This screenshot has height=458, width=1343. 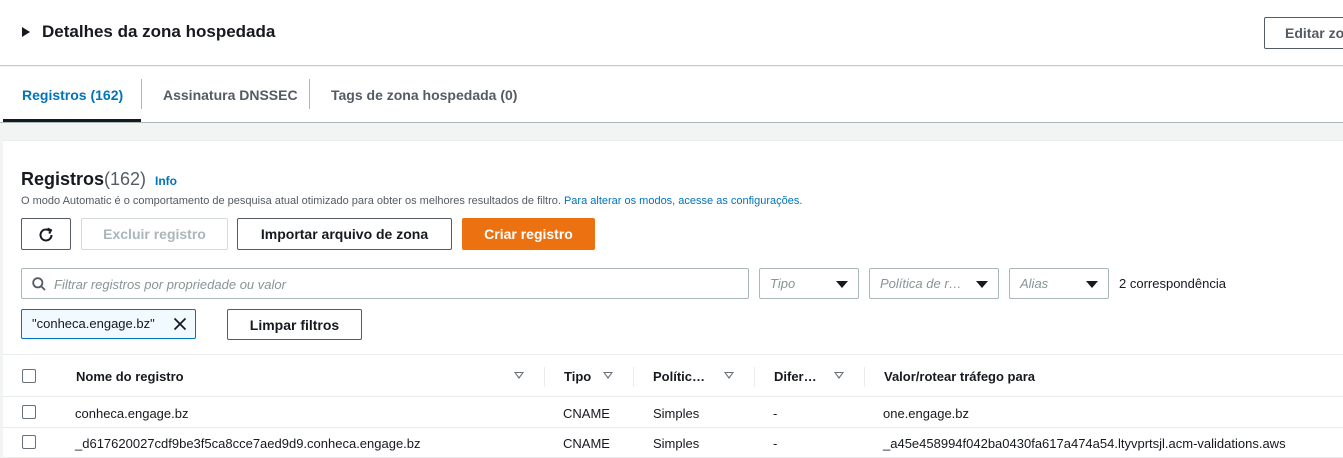 I want to click on match-count: 2 correspondência, so click(x=1172, y=283).